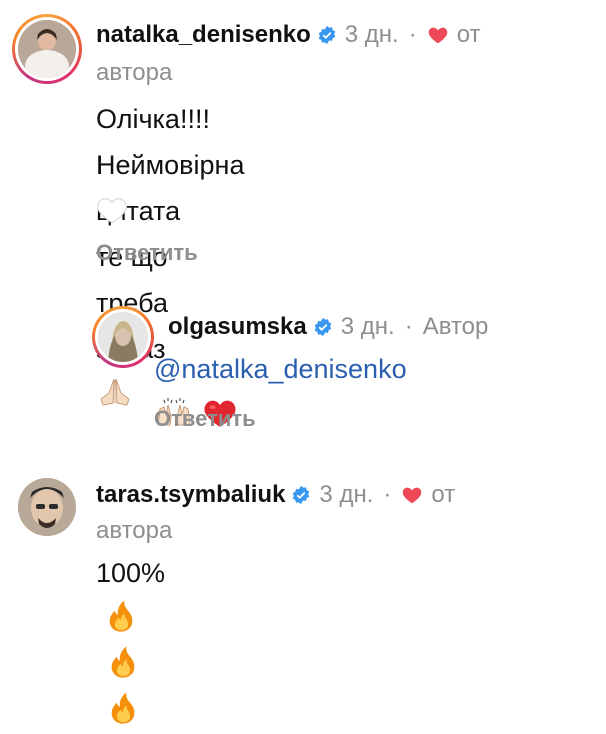  Describe the element at coordinates (112, 211) in the screenshot. I see `white-heart-icon` at that location.